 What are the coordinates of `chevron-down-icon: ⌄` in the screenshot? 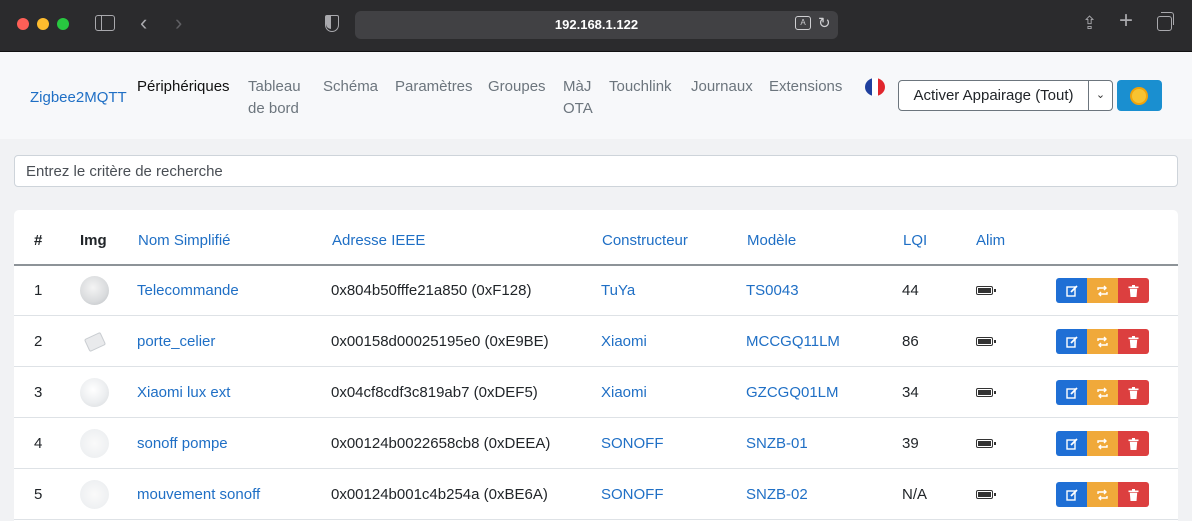 It's located at (1100, 95).